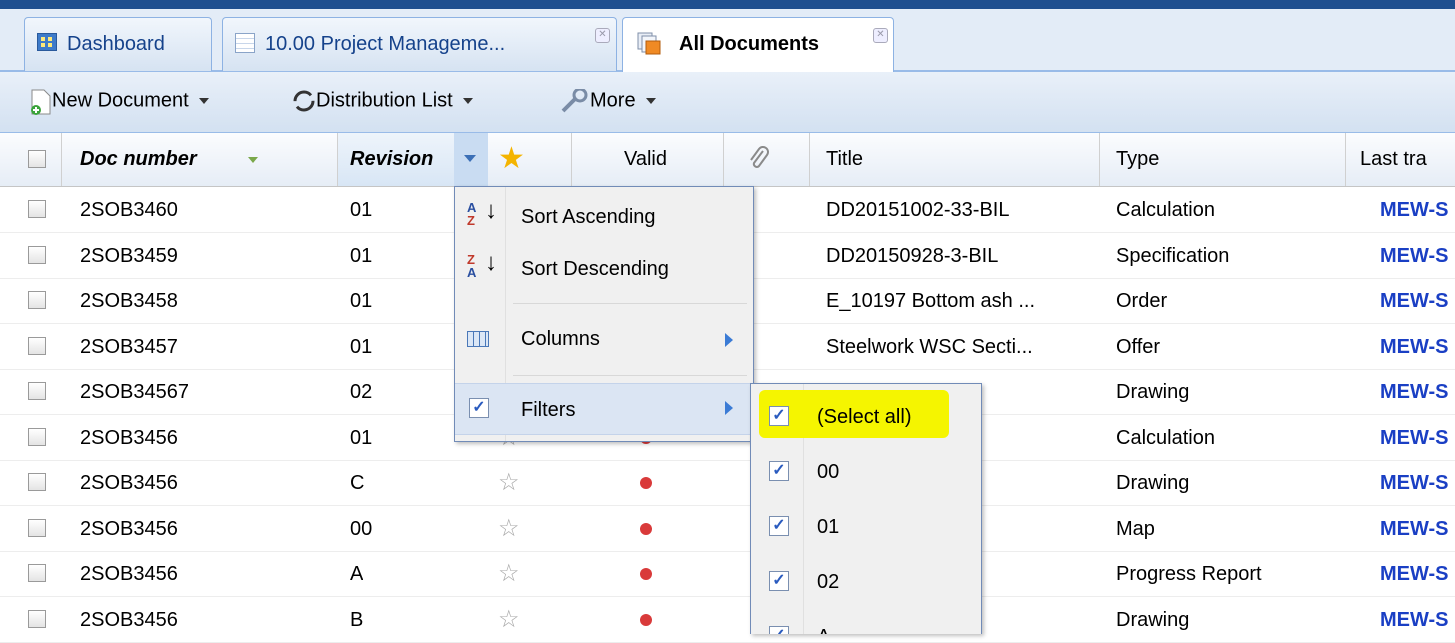  I want to click on column-doc-number: Doc number, so click(200, 159).